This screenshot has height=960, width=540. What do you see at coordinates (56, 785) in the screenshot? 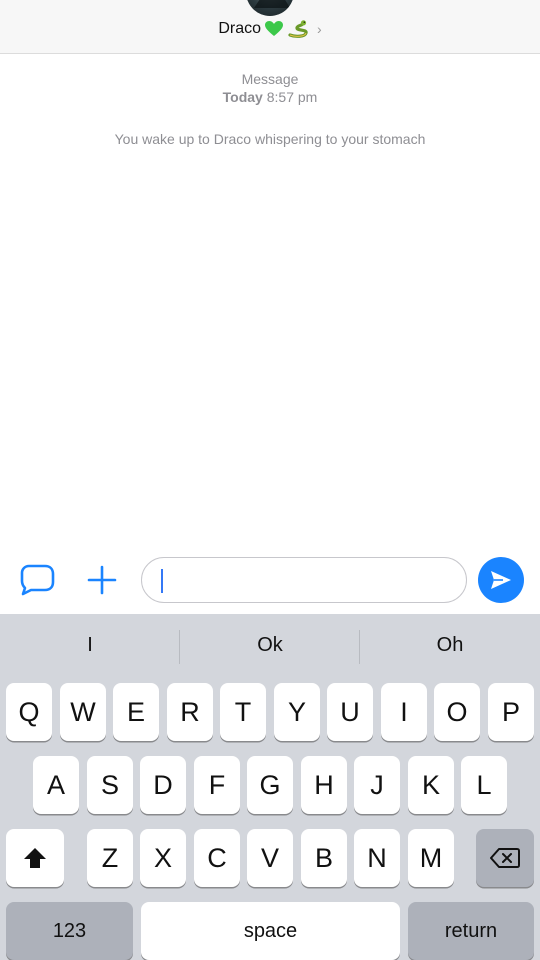
I see `key-a: A` at bounding box center [56, 785].